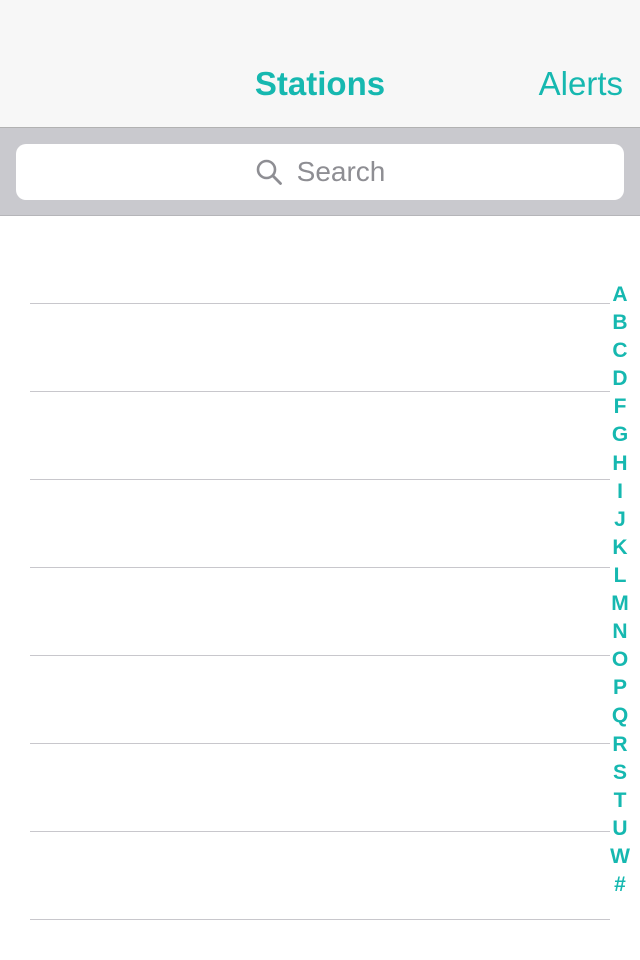  What do you see at coordinates (620, 351) in the screenshot?
I see `index-letter: C` at bounding box center [620, 351].